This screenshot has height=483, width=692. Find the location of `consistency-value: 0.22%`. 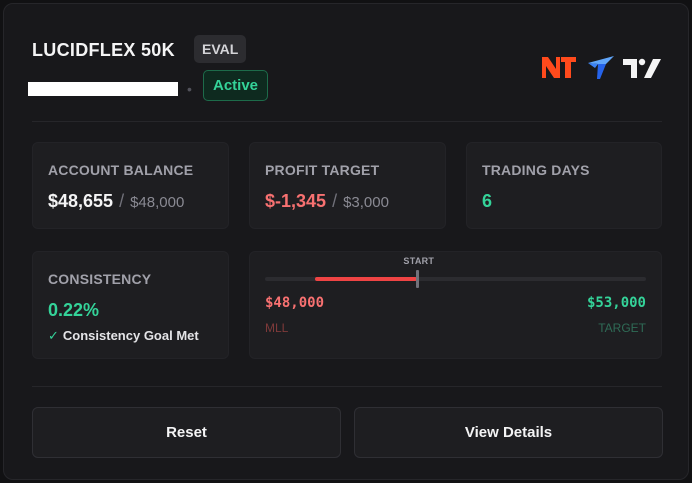

consistency-value: 0.22% is located at coordinates (74, 310).